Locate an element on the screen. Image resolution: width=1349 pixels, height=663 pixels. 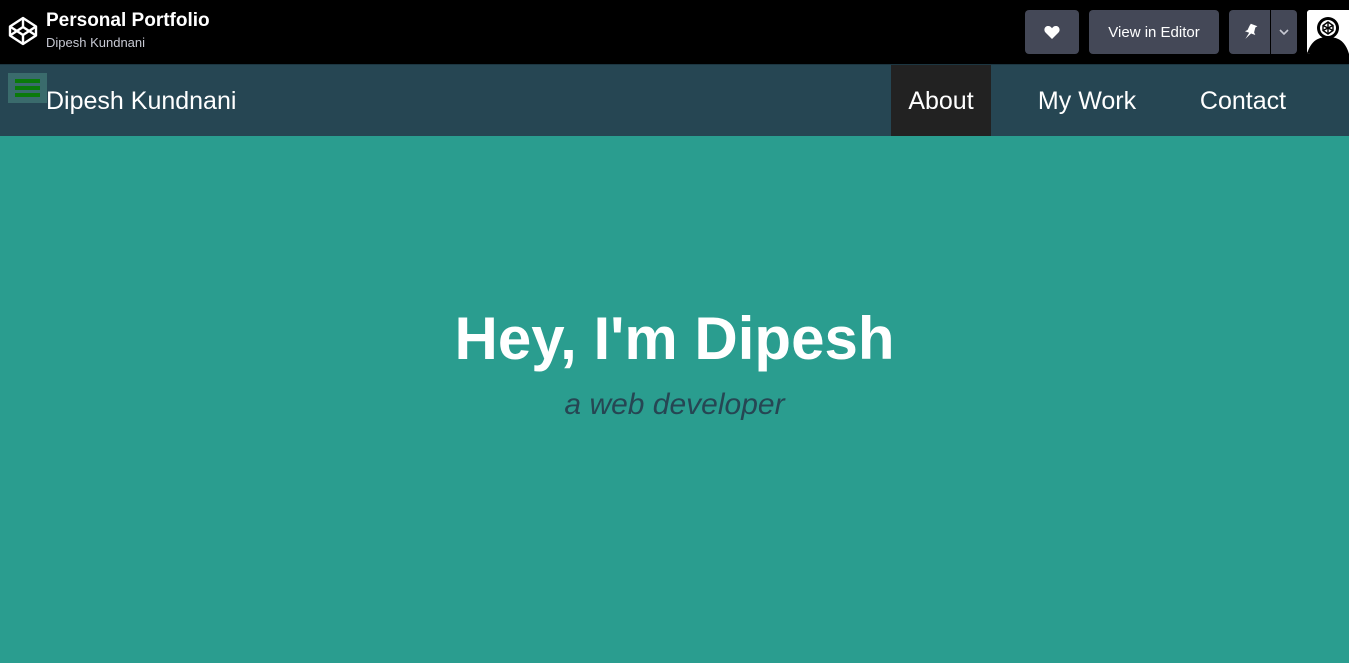
pin-icon is located at coordinates (1250, 31).